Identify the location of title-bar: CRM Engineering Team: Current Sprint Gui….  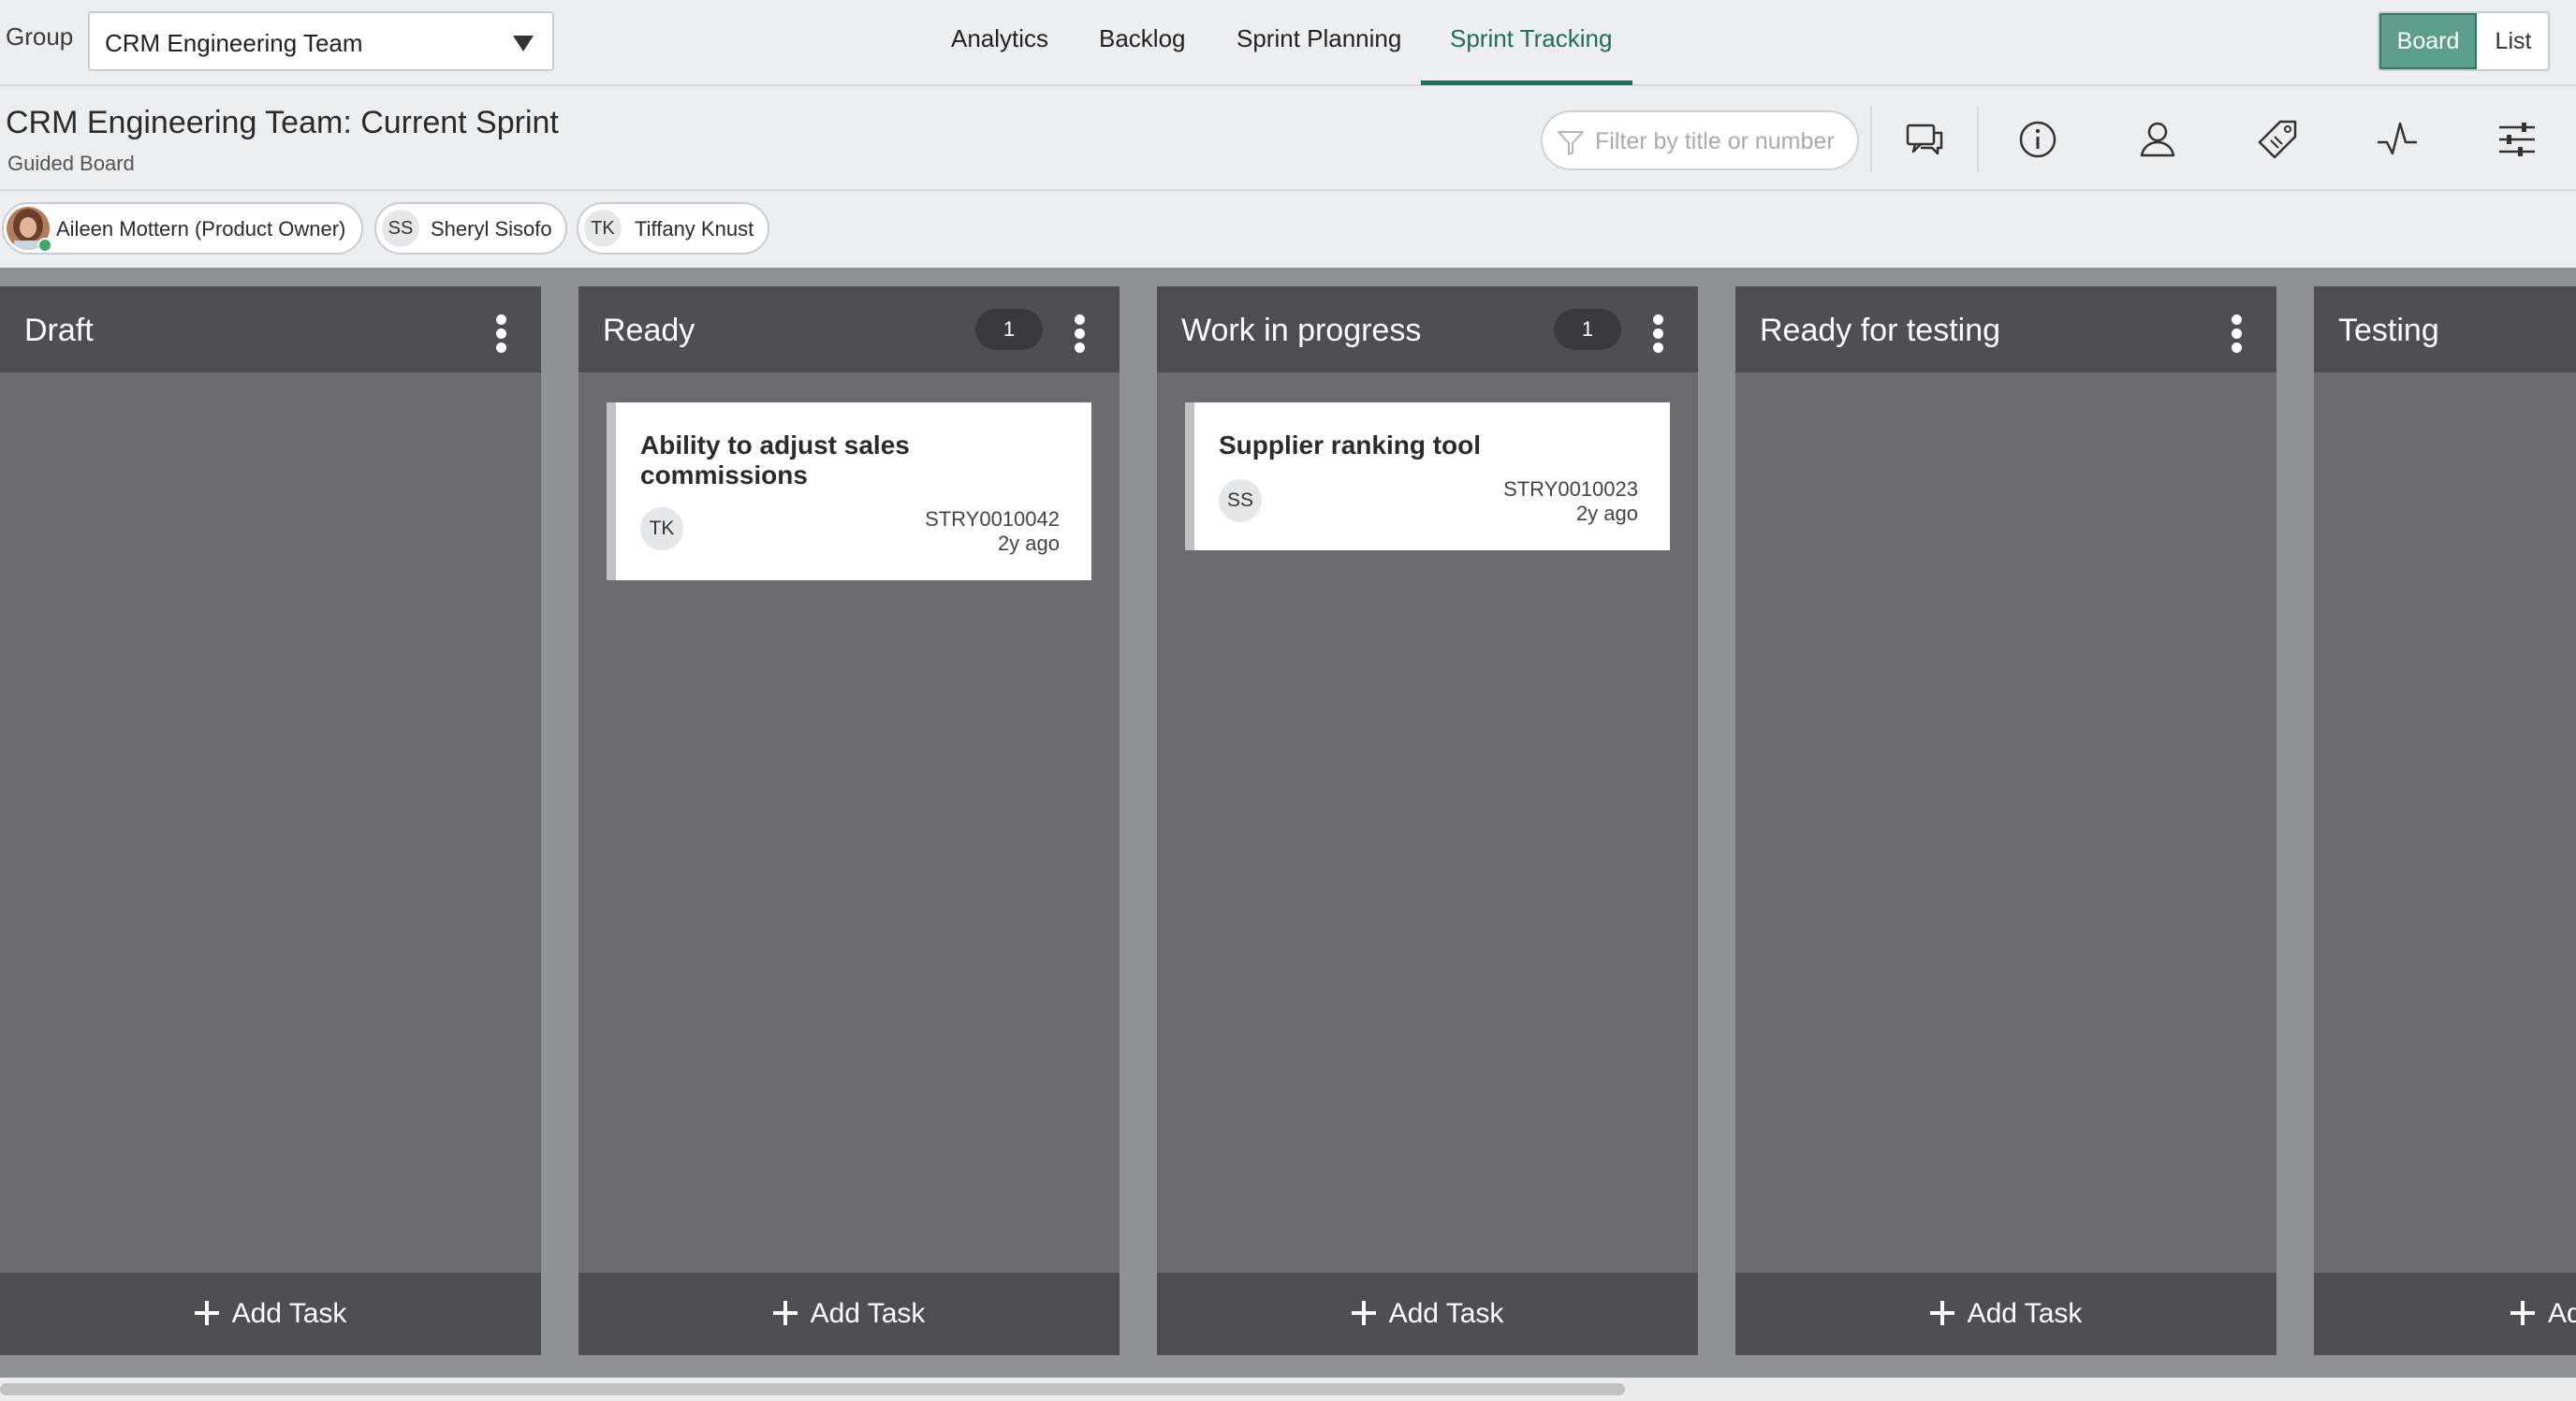
(1288, 140).